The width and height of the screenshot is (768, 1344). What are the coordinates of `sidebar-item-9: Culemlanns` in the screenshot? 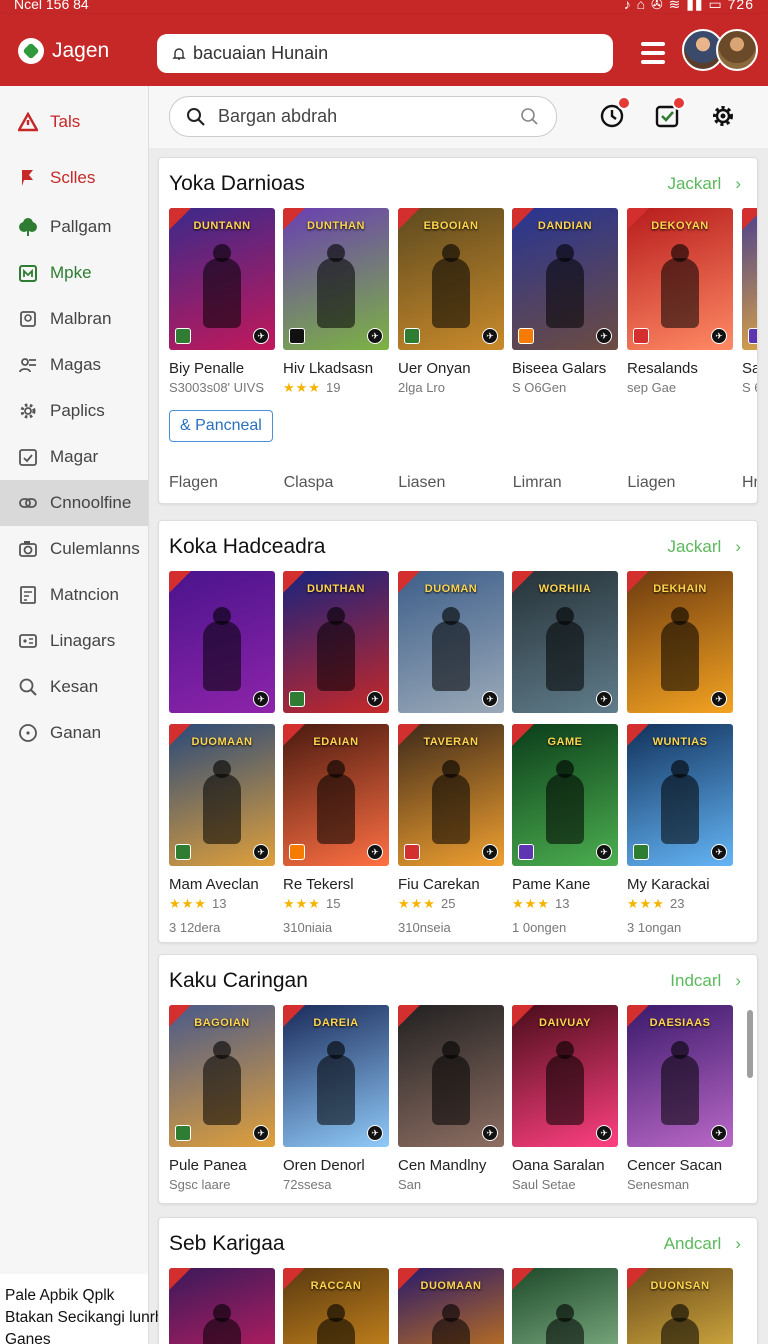 It's located at (74, 549).